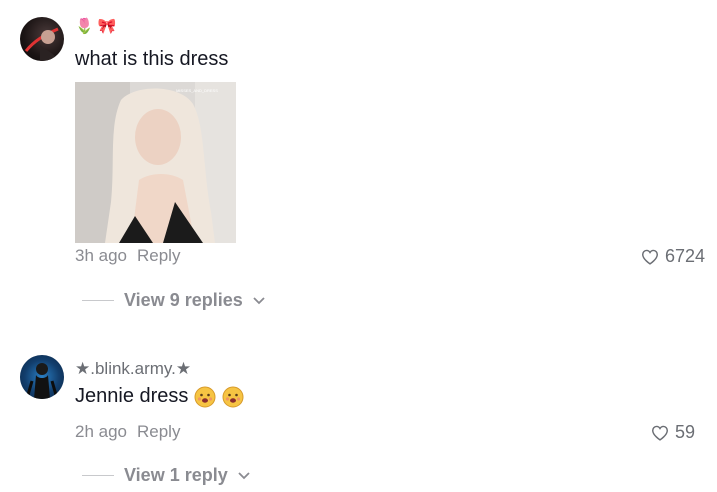 The height and width of the screenshot is (492, 717). What do you see at coordinates (152, 59) in the screenshot?
I see `comment-text: what is this dress` at bounding box center [152, 59].